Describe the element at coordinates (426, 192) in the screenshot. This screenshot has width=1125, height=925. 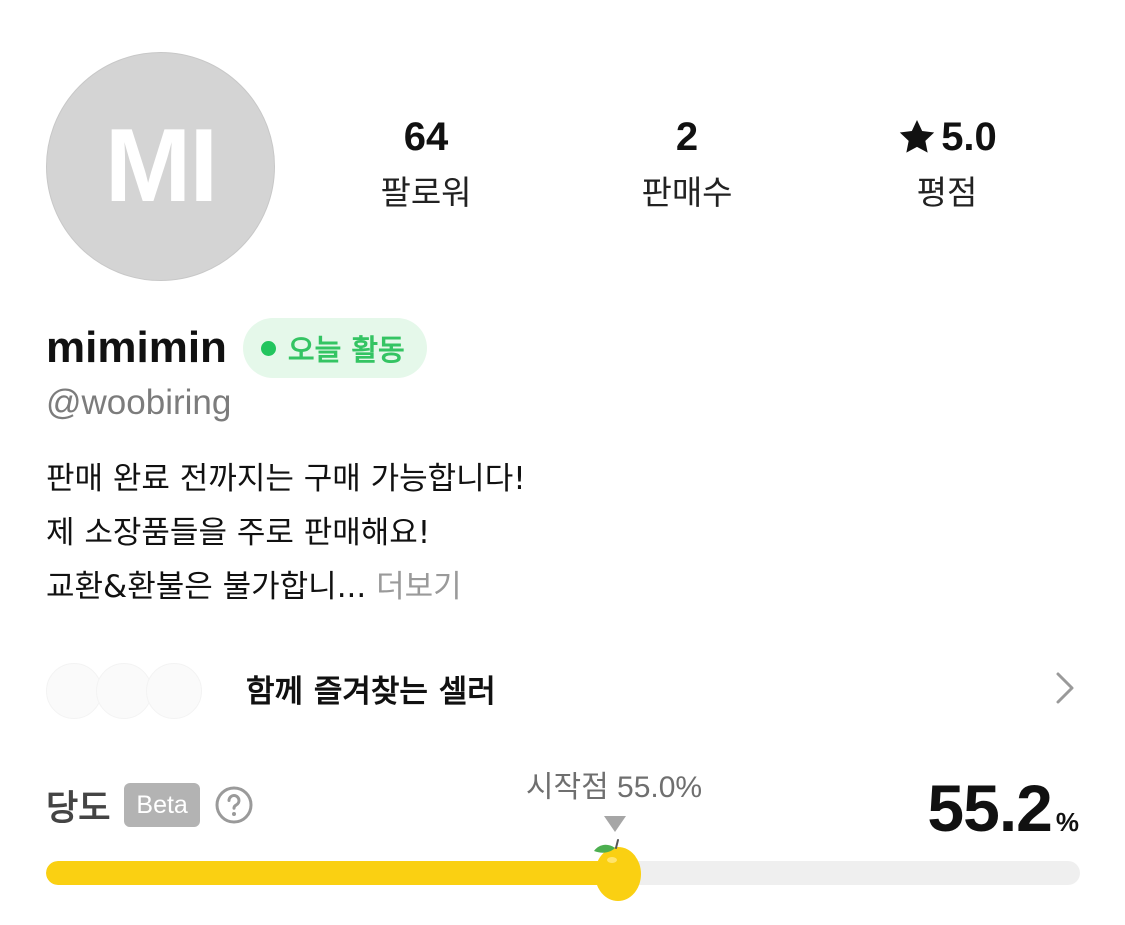
I see `followers-label: 팔로워` at that location.